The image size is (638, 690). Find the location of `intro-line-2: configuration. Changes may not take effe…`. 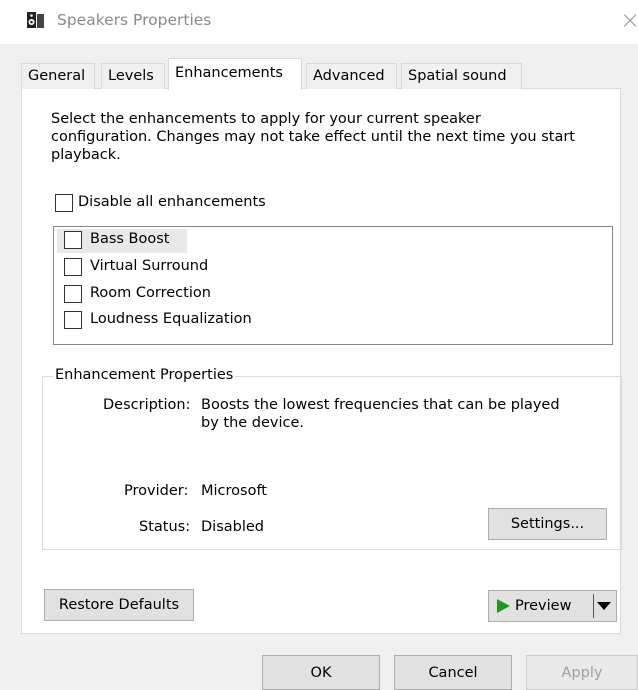

intro-line-2: configuration. Changes may not take effe… is located at coordinates (313, 137).